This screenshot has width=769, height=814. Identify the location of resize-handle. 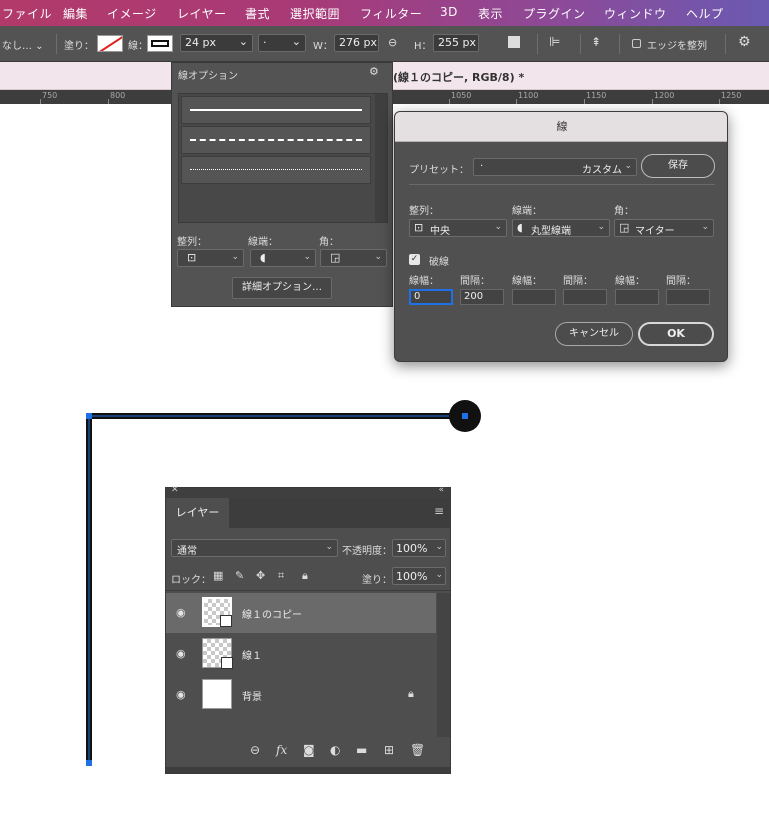
(308, 770).